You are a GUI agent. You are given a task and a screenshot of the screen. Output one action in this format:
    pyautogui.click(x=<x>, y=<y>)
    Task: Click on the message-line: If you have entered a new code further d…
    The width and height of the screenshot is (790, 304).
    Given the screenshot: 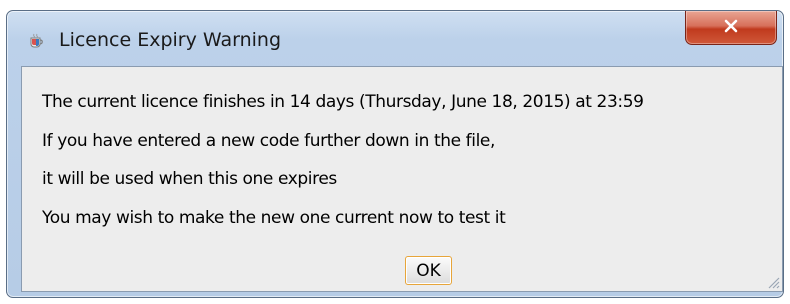 What is the action you would take?
    pyautogui.click(x=268, y=141)
    